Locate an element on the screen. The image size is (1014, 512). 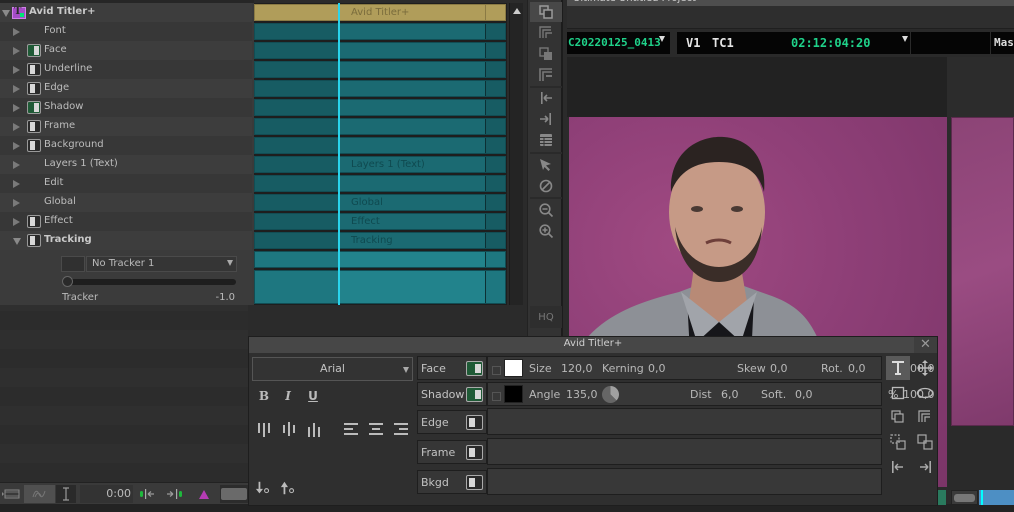
param-row: Font is located at coordinates (126, 31).